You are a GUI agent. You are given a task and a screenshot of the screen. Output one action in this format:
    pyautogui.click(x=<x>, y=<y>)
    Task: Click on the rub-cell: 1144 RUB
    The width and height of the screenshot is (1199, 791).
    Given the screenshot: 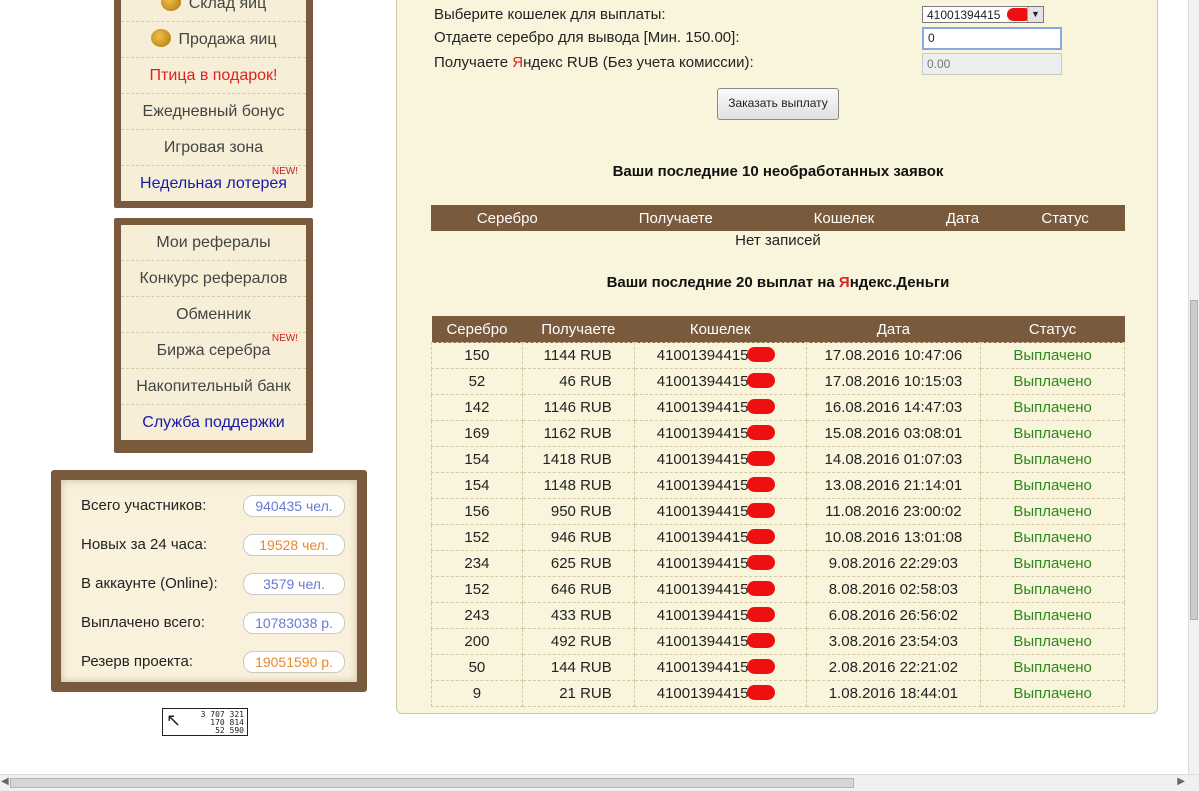 What is the action you would take?
    pyautogui.click(x=578, y=355)
    